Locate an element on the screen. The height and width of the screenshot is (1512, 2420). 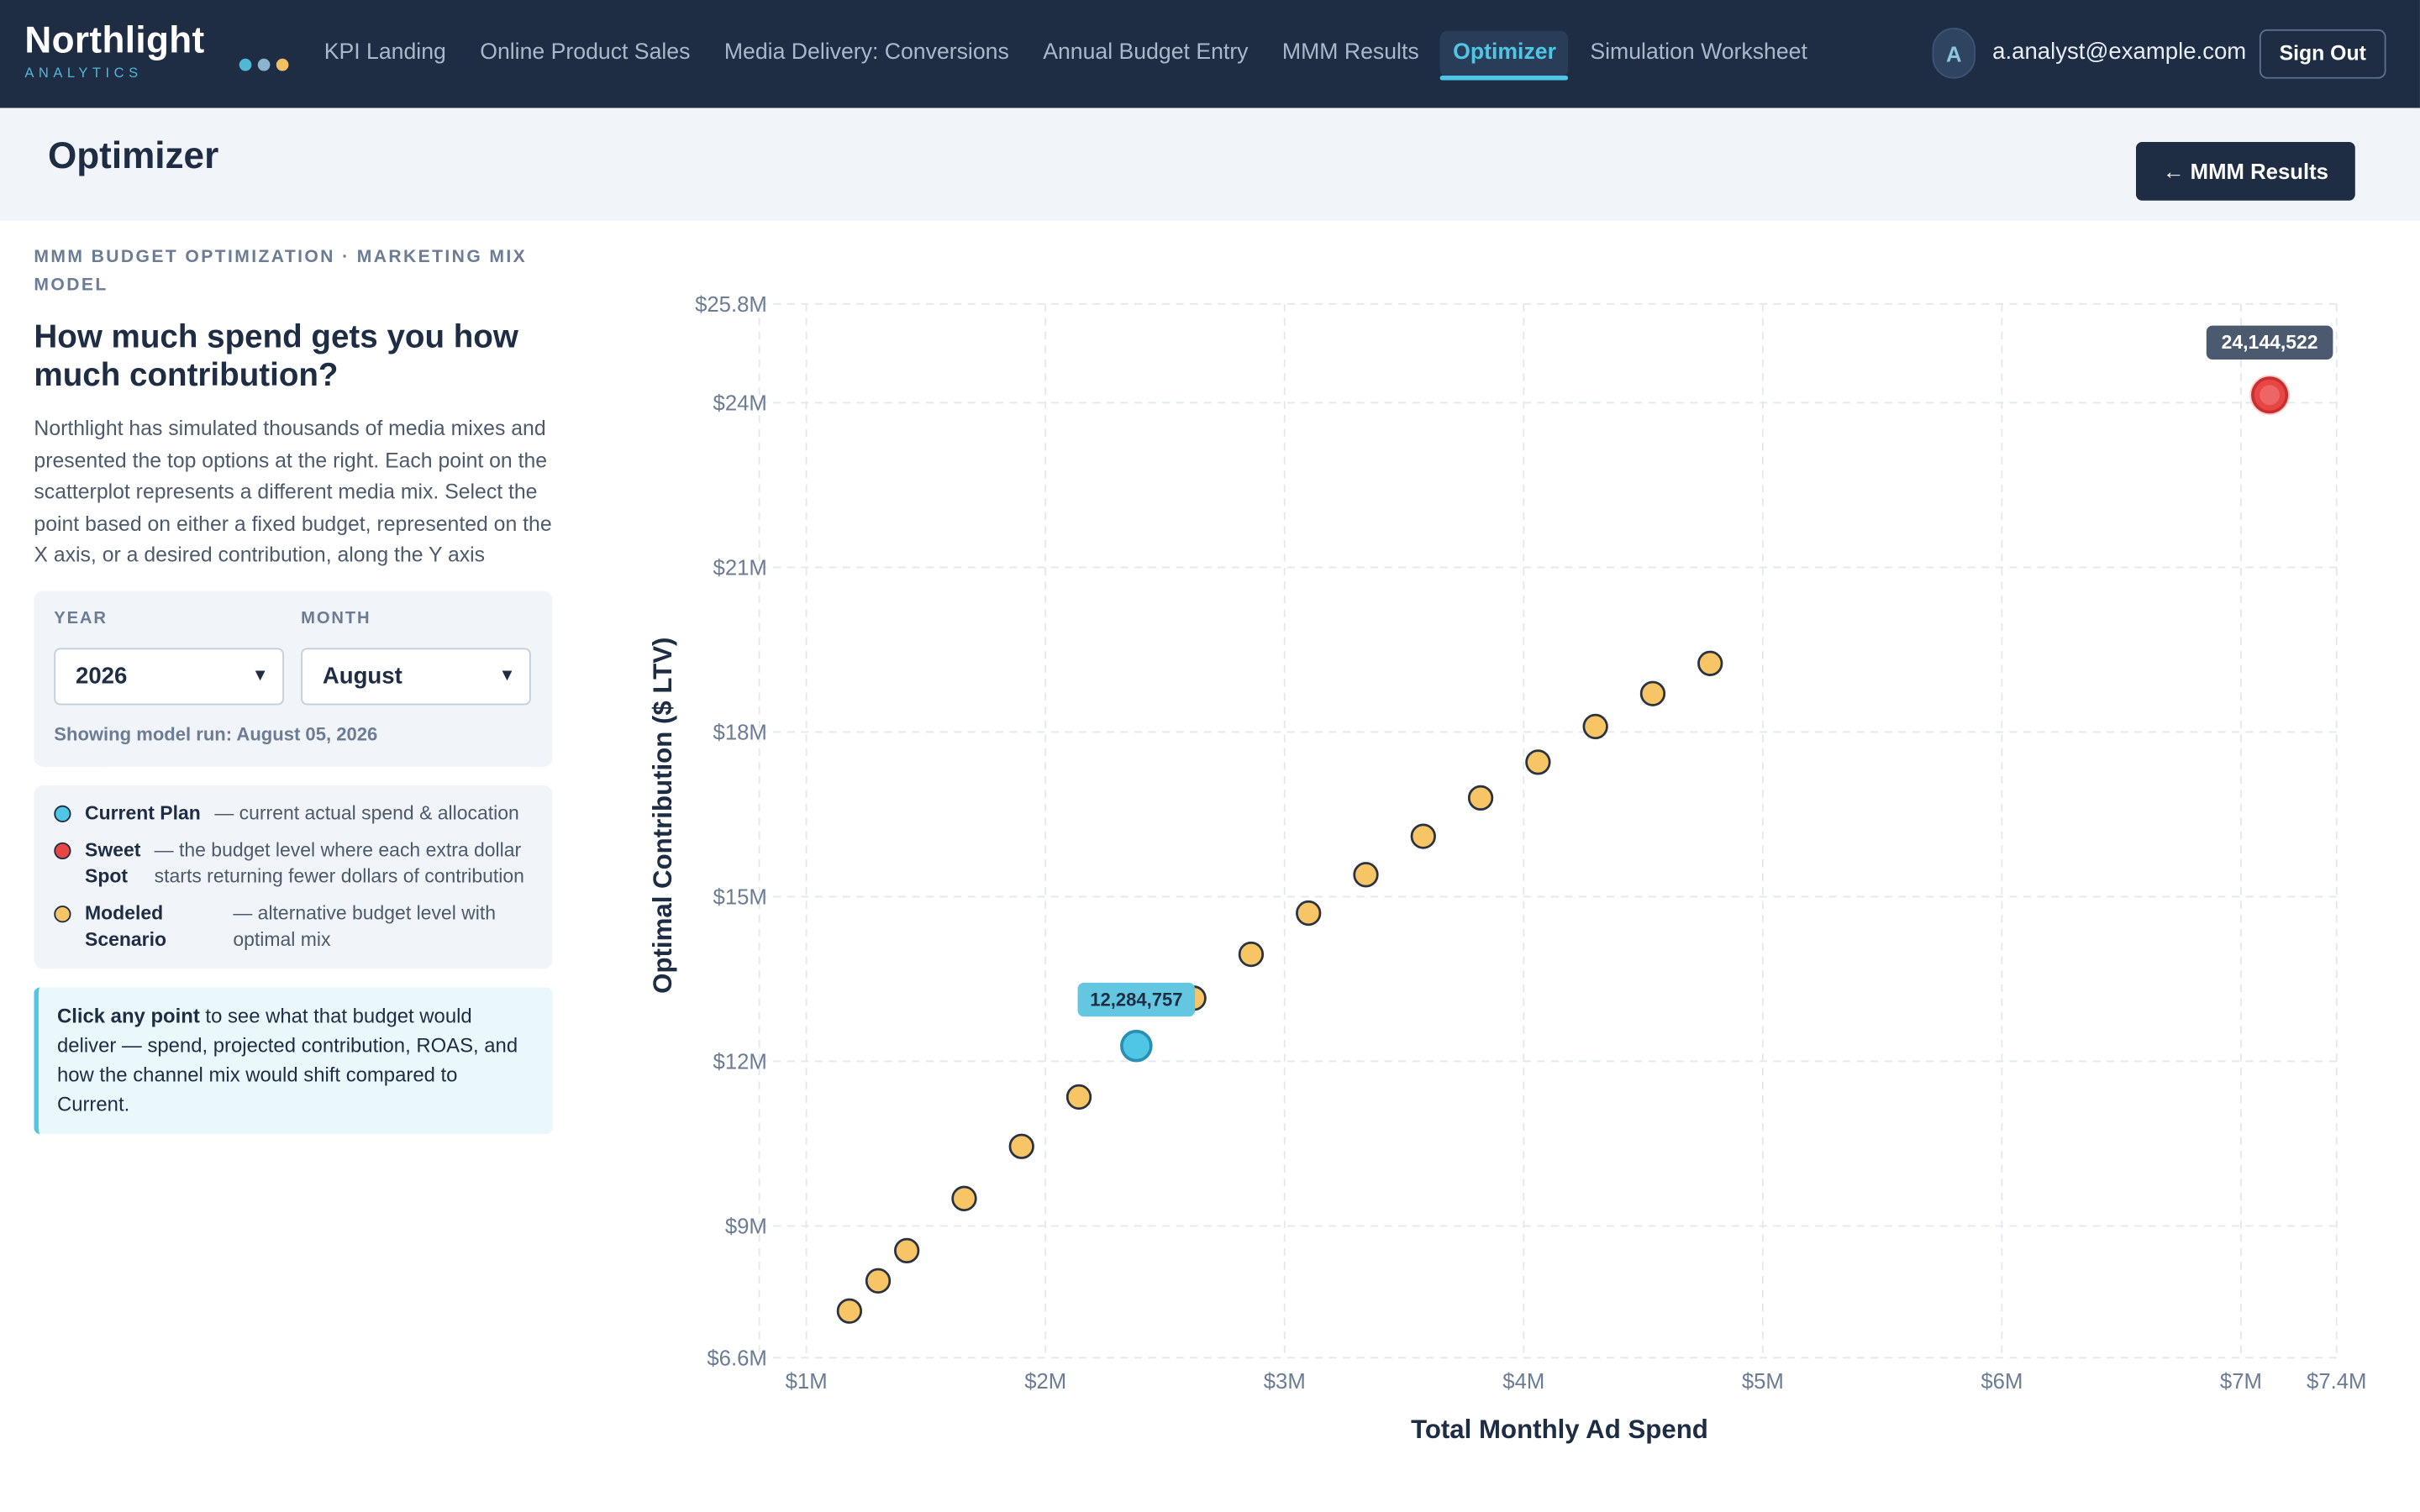
brand-logo: Northlight ANALYTICS is located at coordinates (114, 50).